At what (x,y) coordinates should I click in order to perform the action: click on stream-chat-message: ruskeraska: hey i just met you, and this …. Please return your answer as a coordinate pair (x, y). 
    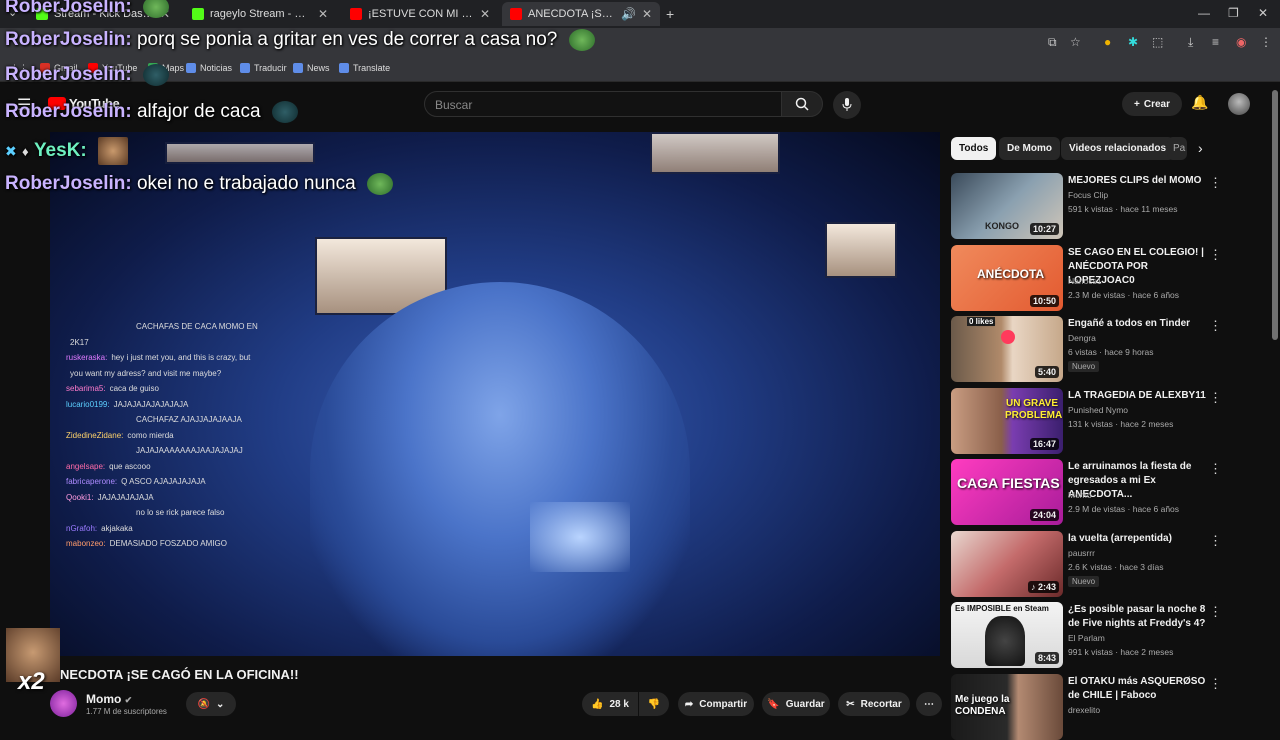
    Looking at the image, I should click on (158, 357).